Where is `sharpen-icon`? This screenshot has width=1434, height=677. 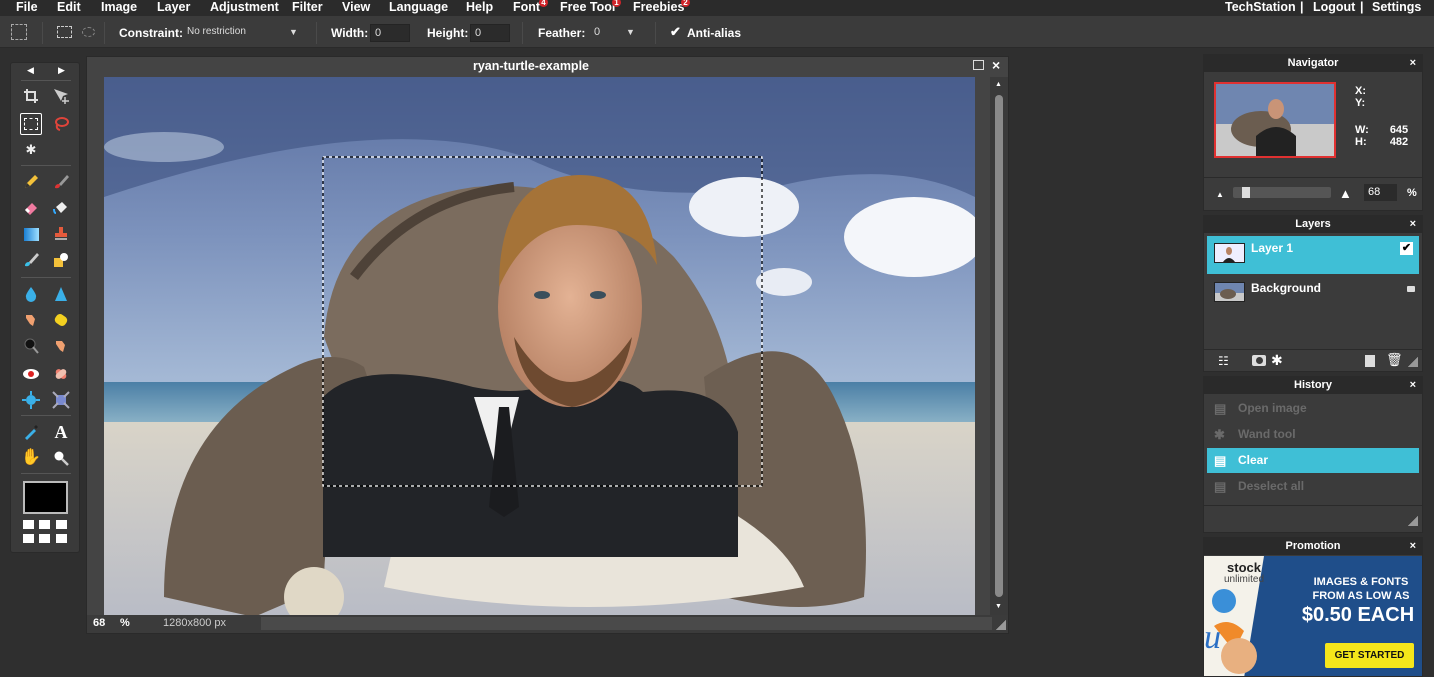 sharpen-icon is located at coordinates (61, 294).